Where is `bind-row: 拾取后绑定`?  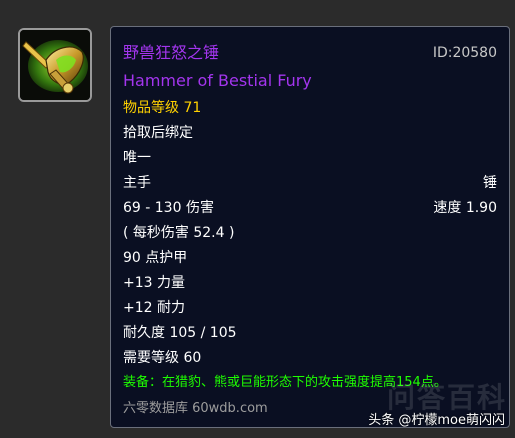
bind-row: 拾取后绑定 is located at coordinates (310, 133).